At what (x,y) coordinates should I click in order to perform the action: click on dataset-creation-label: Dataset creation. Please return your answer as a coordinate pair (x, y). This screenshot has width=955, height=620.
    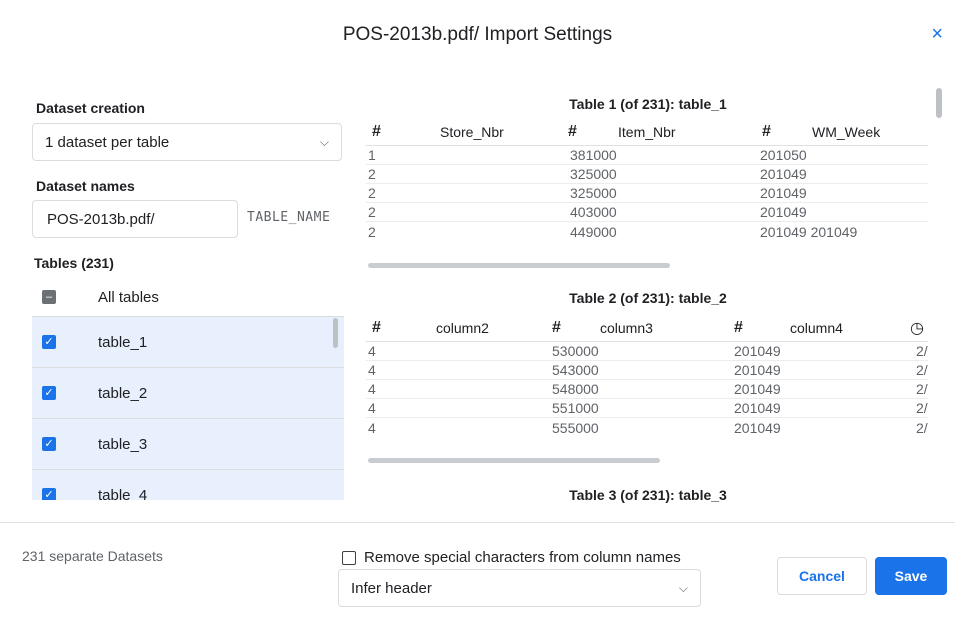
    Looking at the image, I should click on (90, 108).